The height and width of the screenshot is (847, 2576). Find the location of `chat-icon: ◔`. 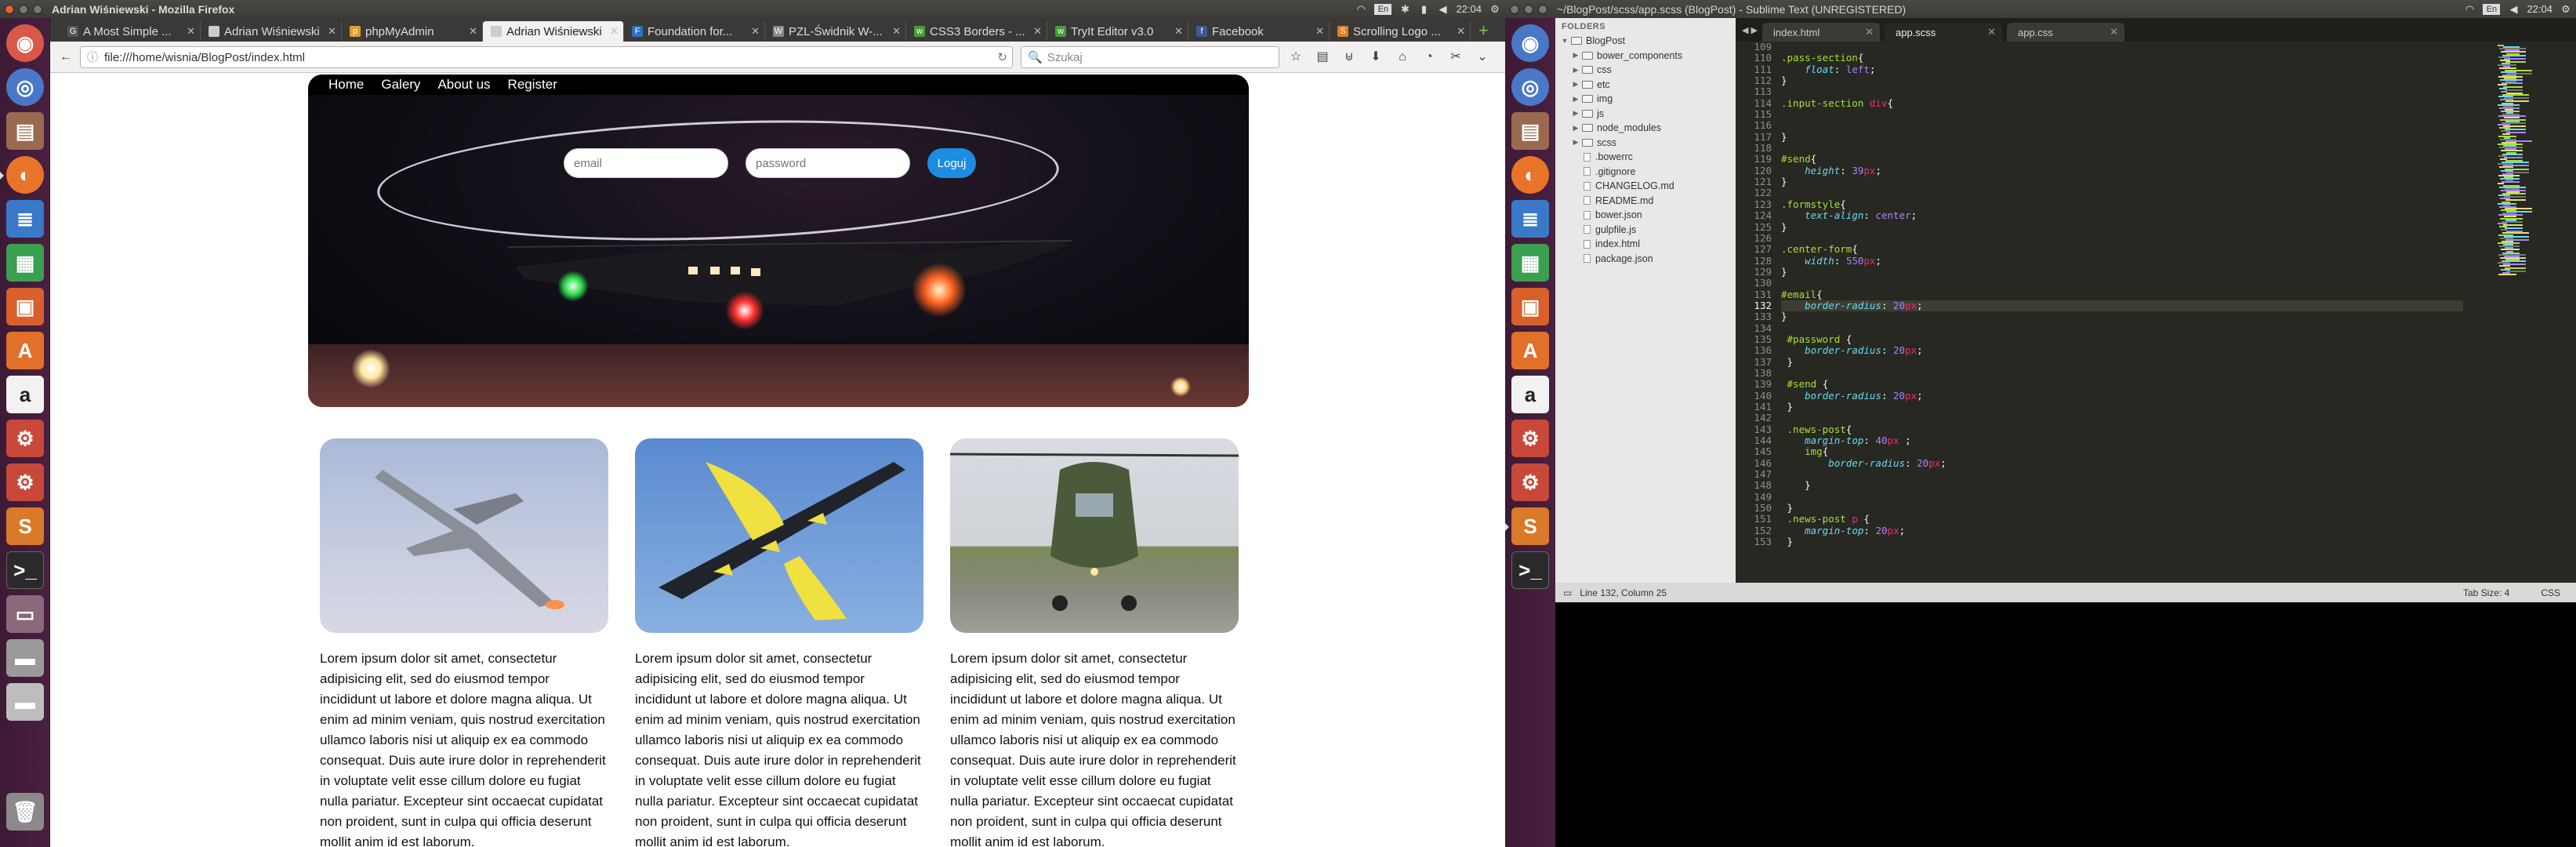

chat-icon: ◔ is located at coordinates (1429, 57).